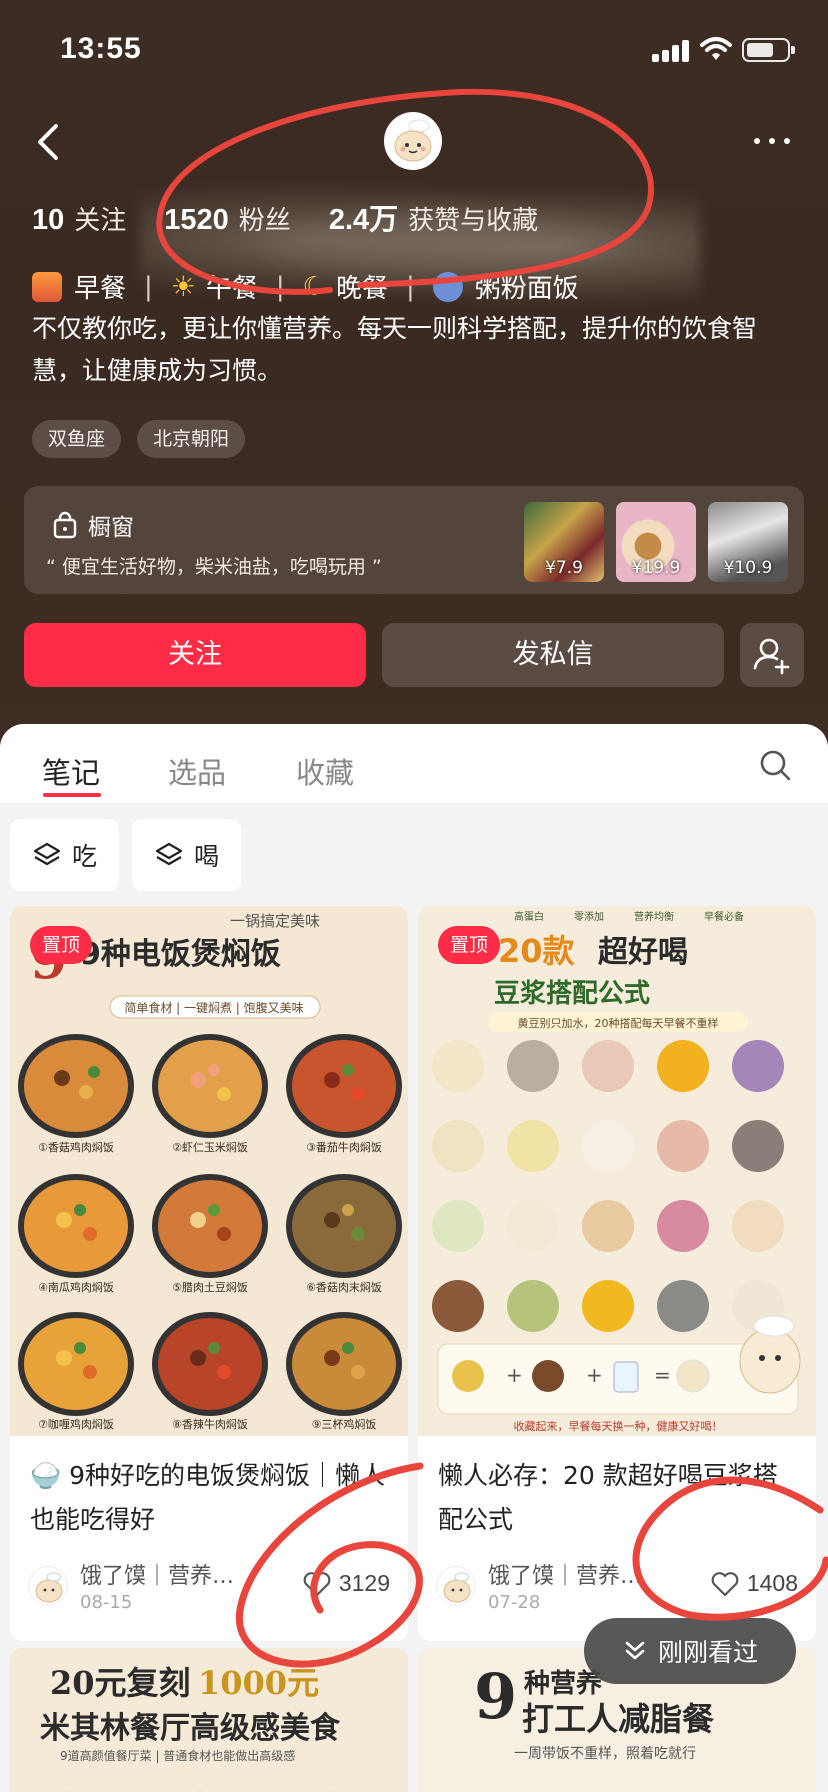 This screenshot has width=828, height=1792. I want to click on like-button: 1408, so click(754, 1583).